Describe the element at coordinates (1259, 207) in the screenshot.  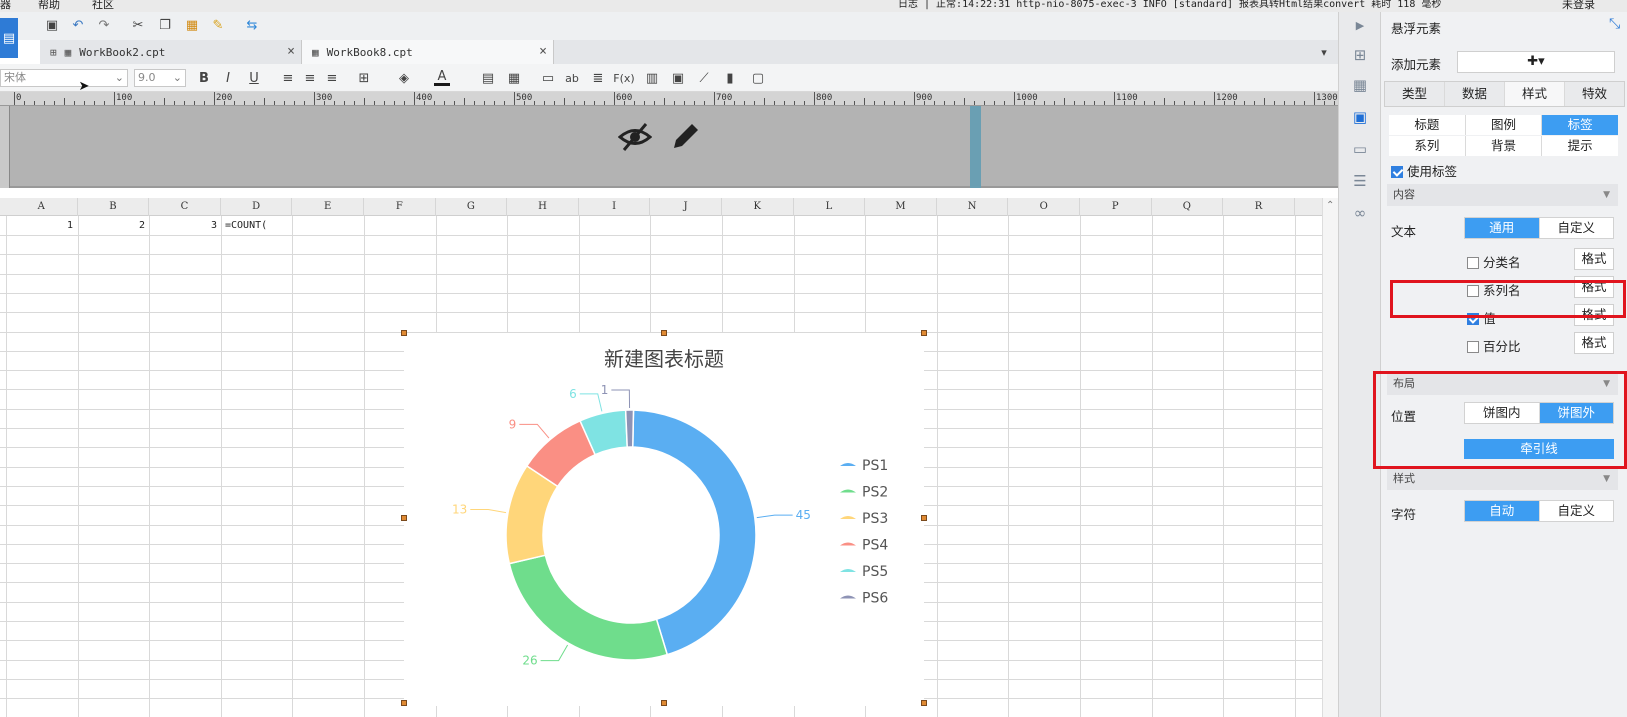
I see `column-header-r: R` at that location.